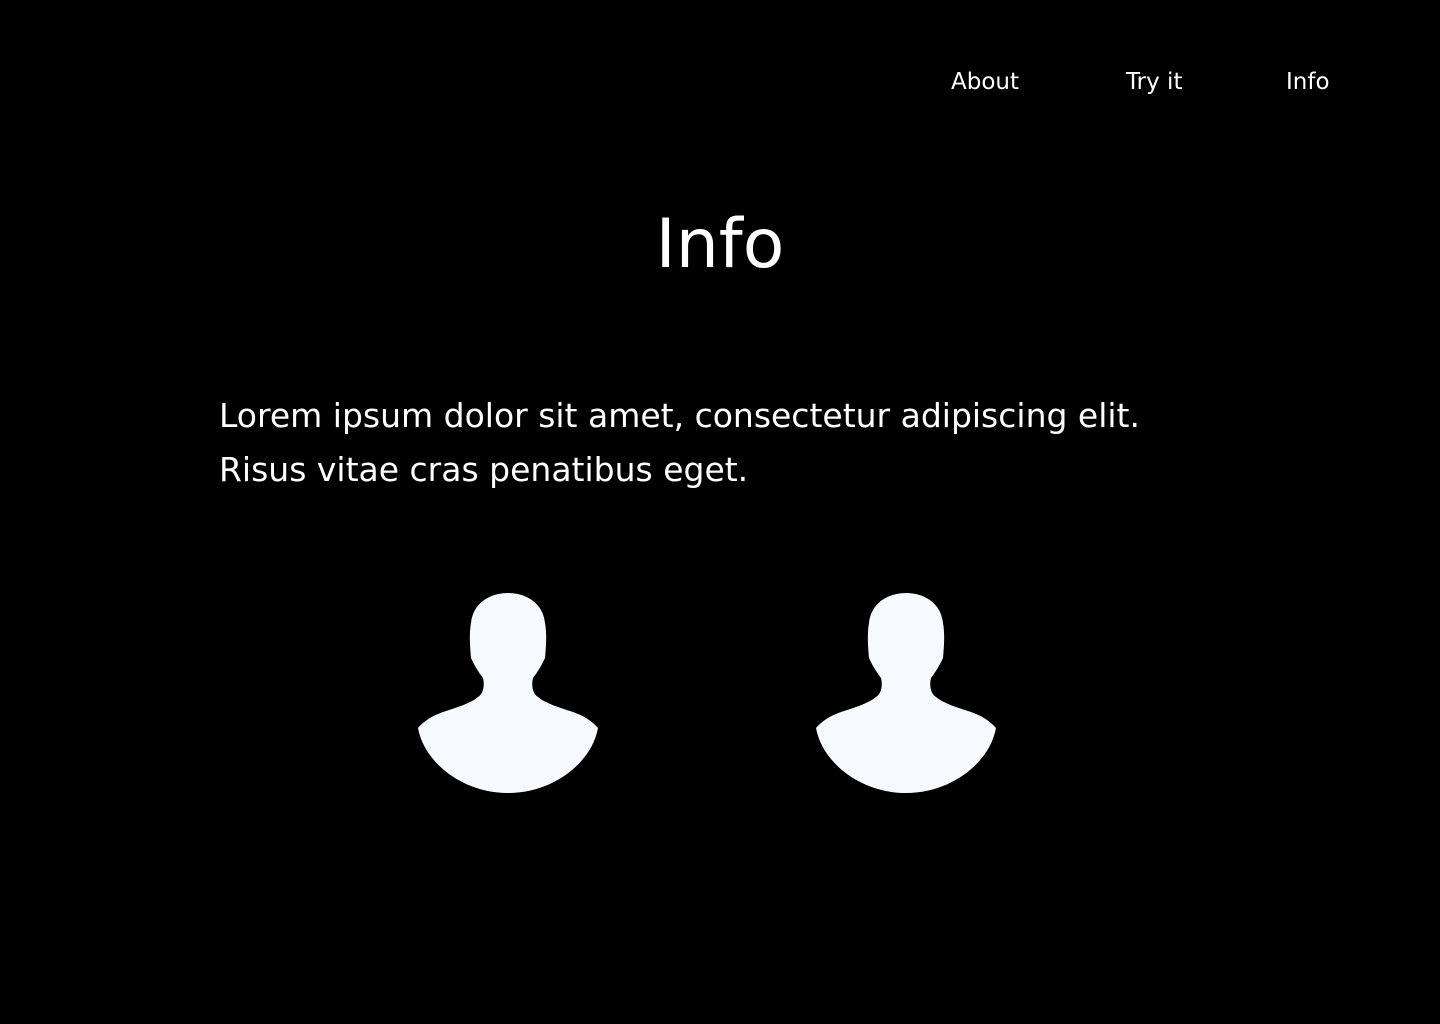 The image size is (1440, 1024). Describe the element at coordinates (484, 469) in the screenshot. I see `description-line-2: Risus vitae cras penatibus eget.` at that location.